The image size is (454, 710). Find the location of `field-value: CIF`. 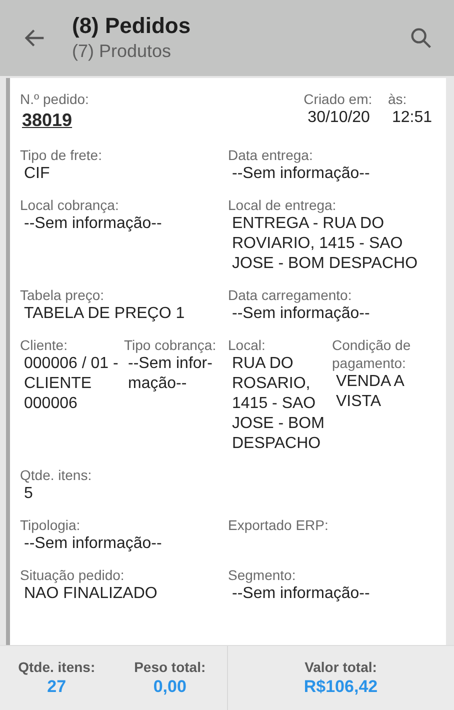

field-value: CIF is located at coordinates (37, 174).